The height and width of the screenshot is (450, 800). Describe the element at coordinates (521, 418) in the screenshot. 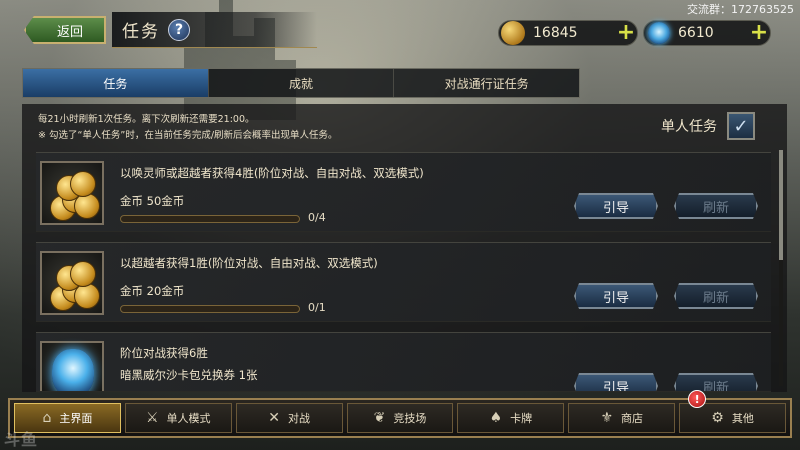

I see `nav-label: 卡牌` at that location.